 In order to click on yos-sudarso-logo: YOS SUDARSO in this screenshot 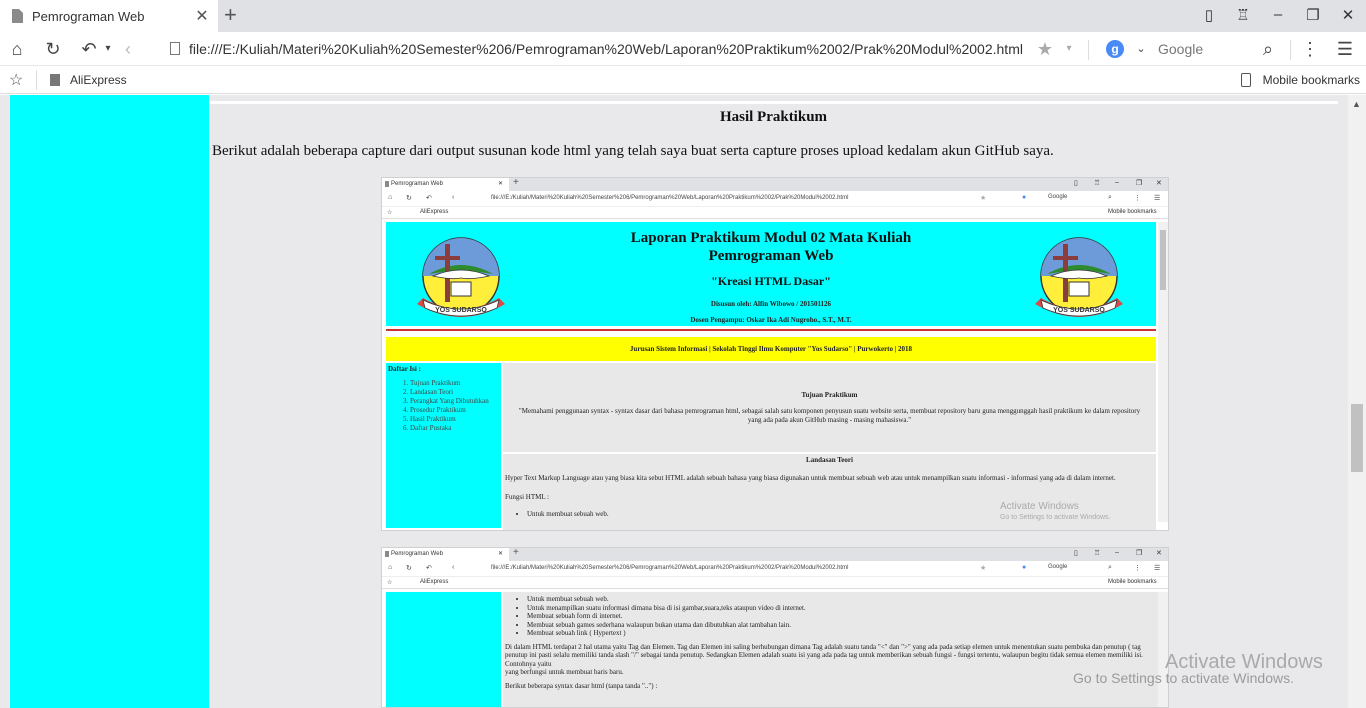, I will do `click(1079, 277)`.